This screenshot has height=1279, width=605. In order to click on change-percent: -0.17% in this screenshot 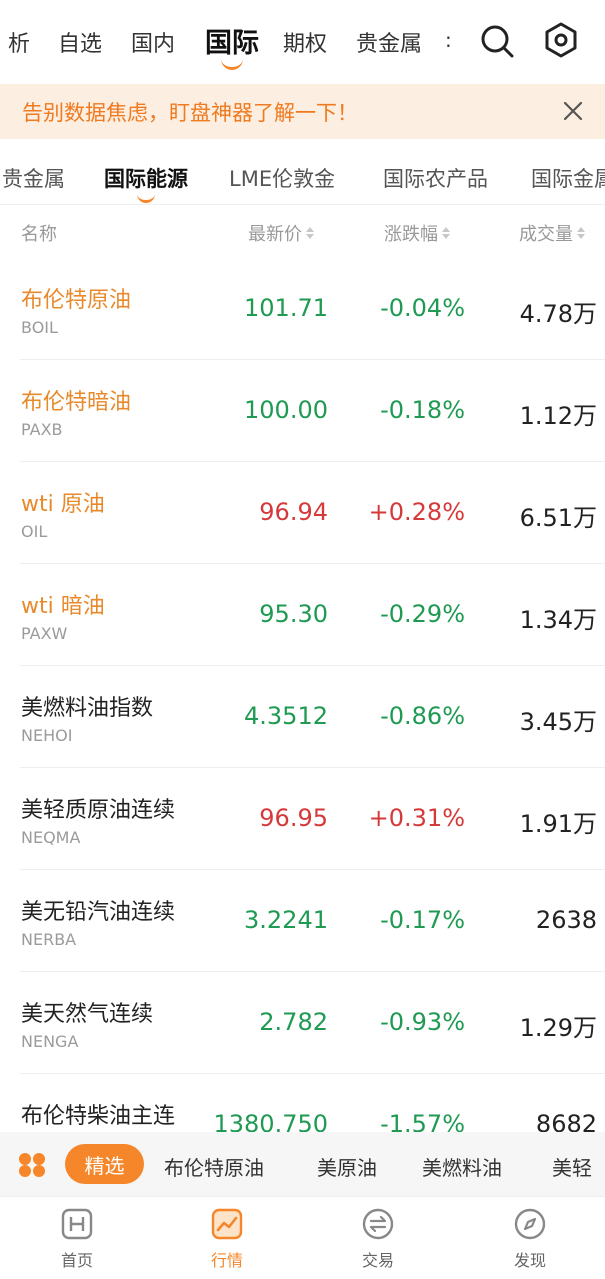, I will do `click(422, 920)`.